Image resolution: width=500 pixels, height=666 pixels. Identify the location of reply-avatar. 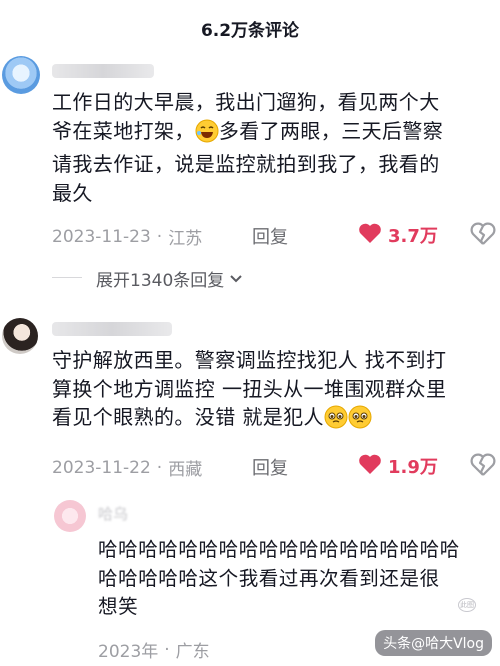
(70, 516).